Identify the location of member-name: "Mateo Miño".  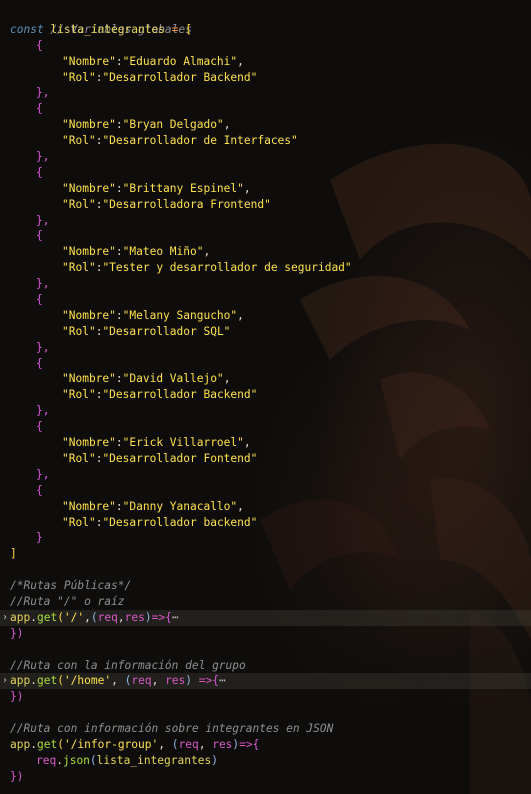
(163, 252).